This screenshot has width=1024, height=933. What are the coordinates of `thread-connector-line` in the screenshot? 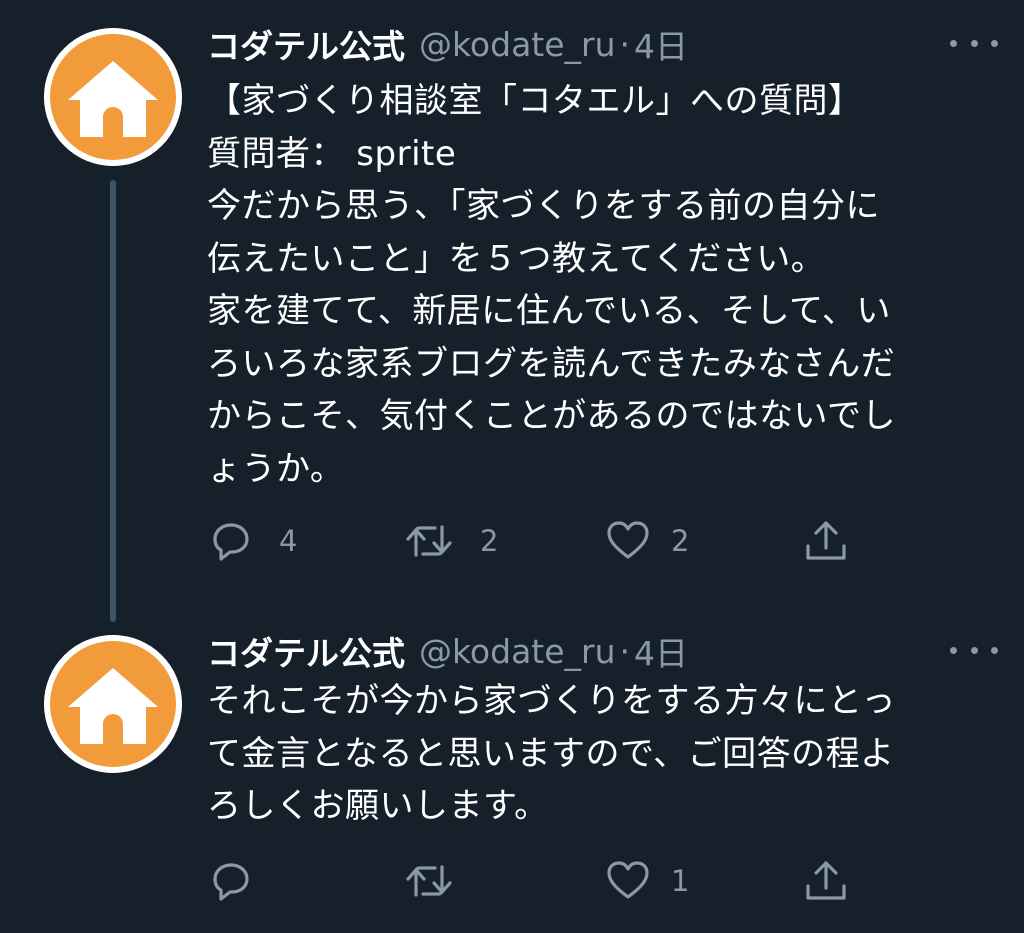 It's located at (113, 401).